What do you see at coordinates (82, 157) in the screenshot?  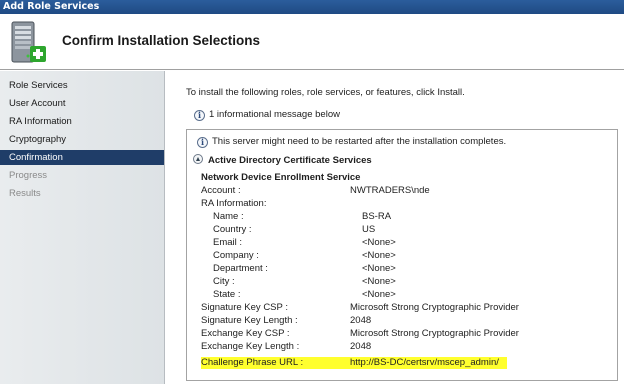 I see `sidebar-item-confirmation: Confirmation` at bounding box center [82, 157].